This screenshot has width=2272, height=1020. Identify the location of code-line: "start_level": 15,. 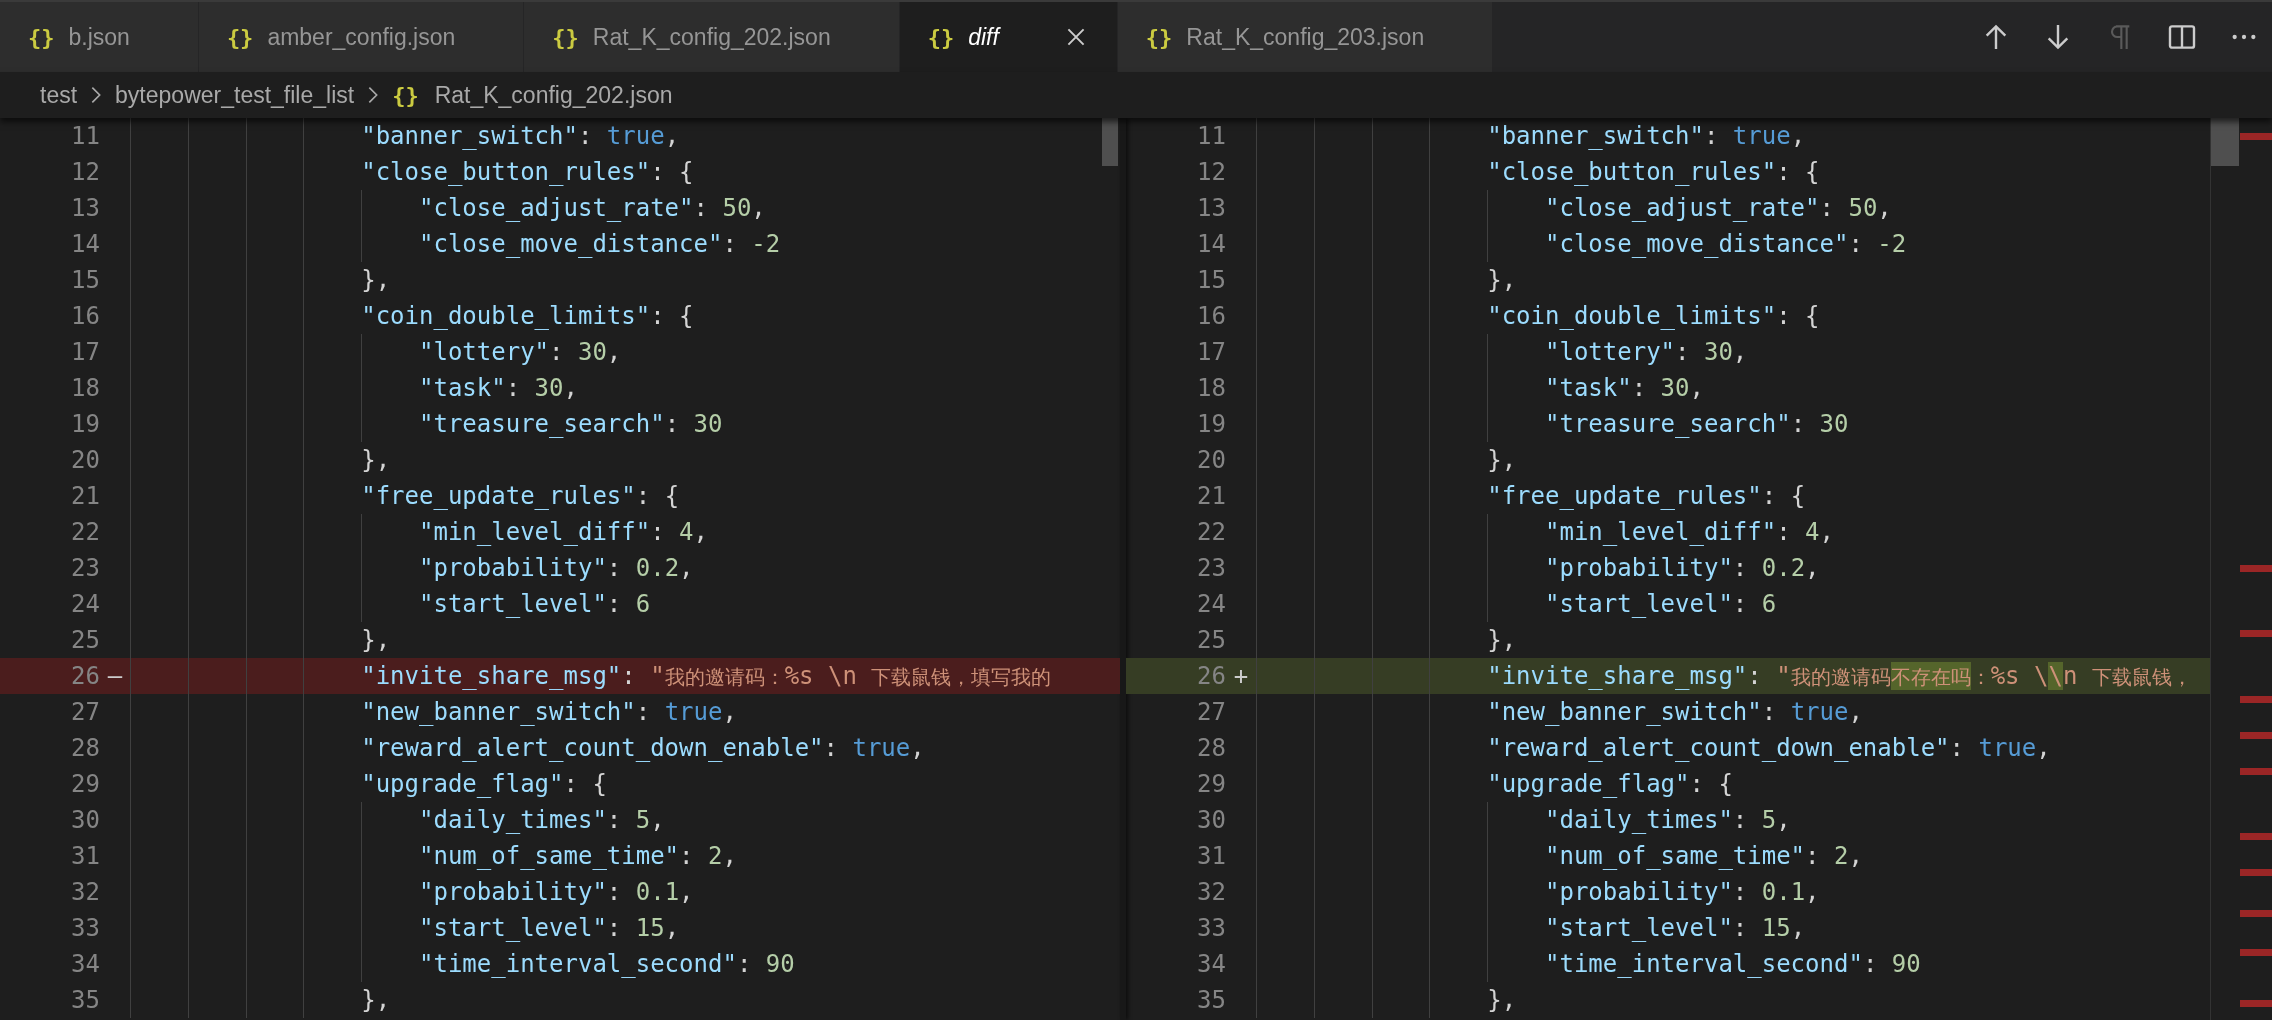
(549, 928).